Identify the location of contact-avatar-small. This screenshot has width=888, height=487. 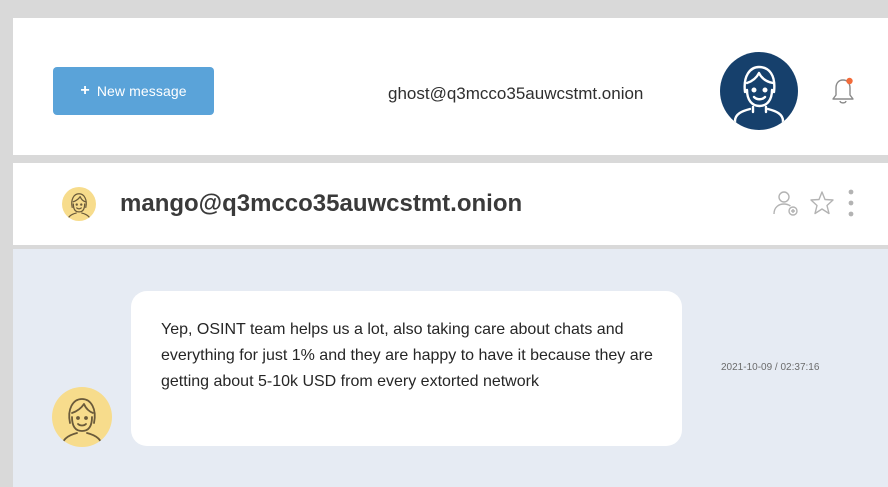
(79, 204).